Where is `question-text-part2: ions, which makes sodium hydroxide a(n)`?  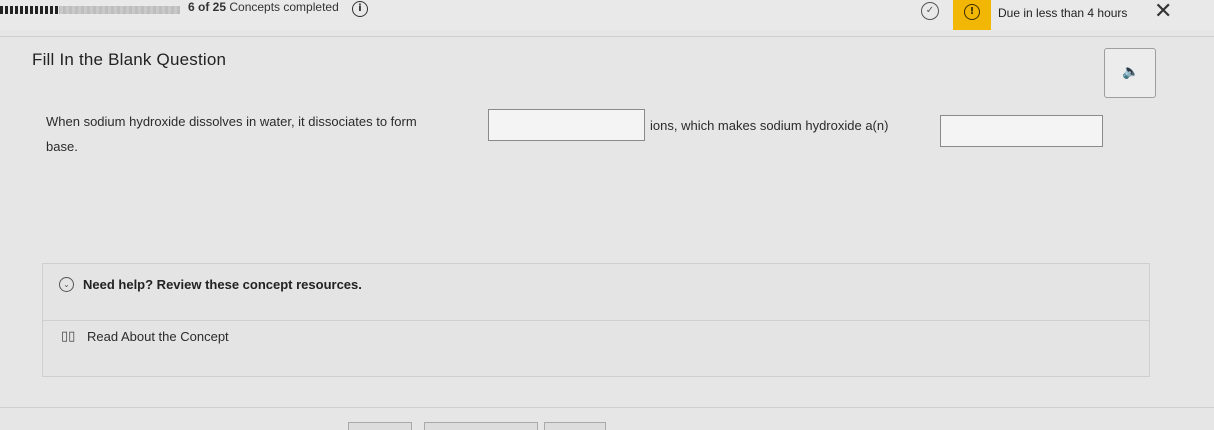 question-text-part2: ions, which makes sodium hydroxide a(n) is located at coordinates (769, 125).